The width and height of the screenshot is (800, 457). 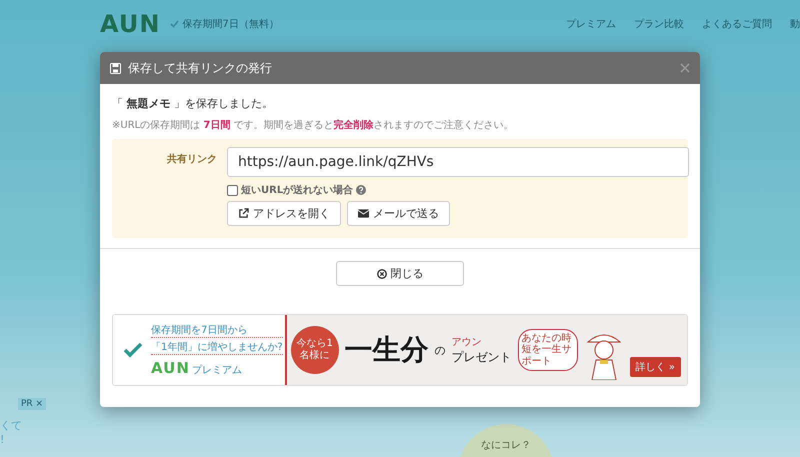 What do you see at coordinates (217, 330) in the screenshot?
I see `banner-headline: 保存期間を7日間から` at bounding box center [217, 330].